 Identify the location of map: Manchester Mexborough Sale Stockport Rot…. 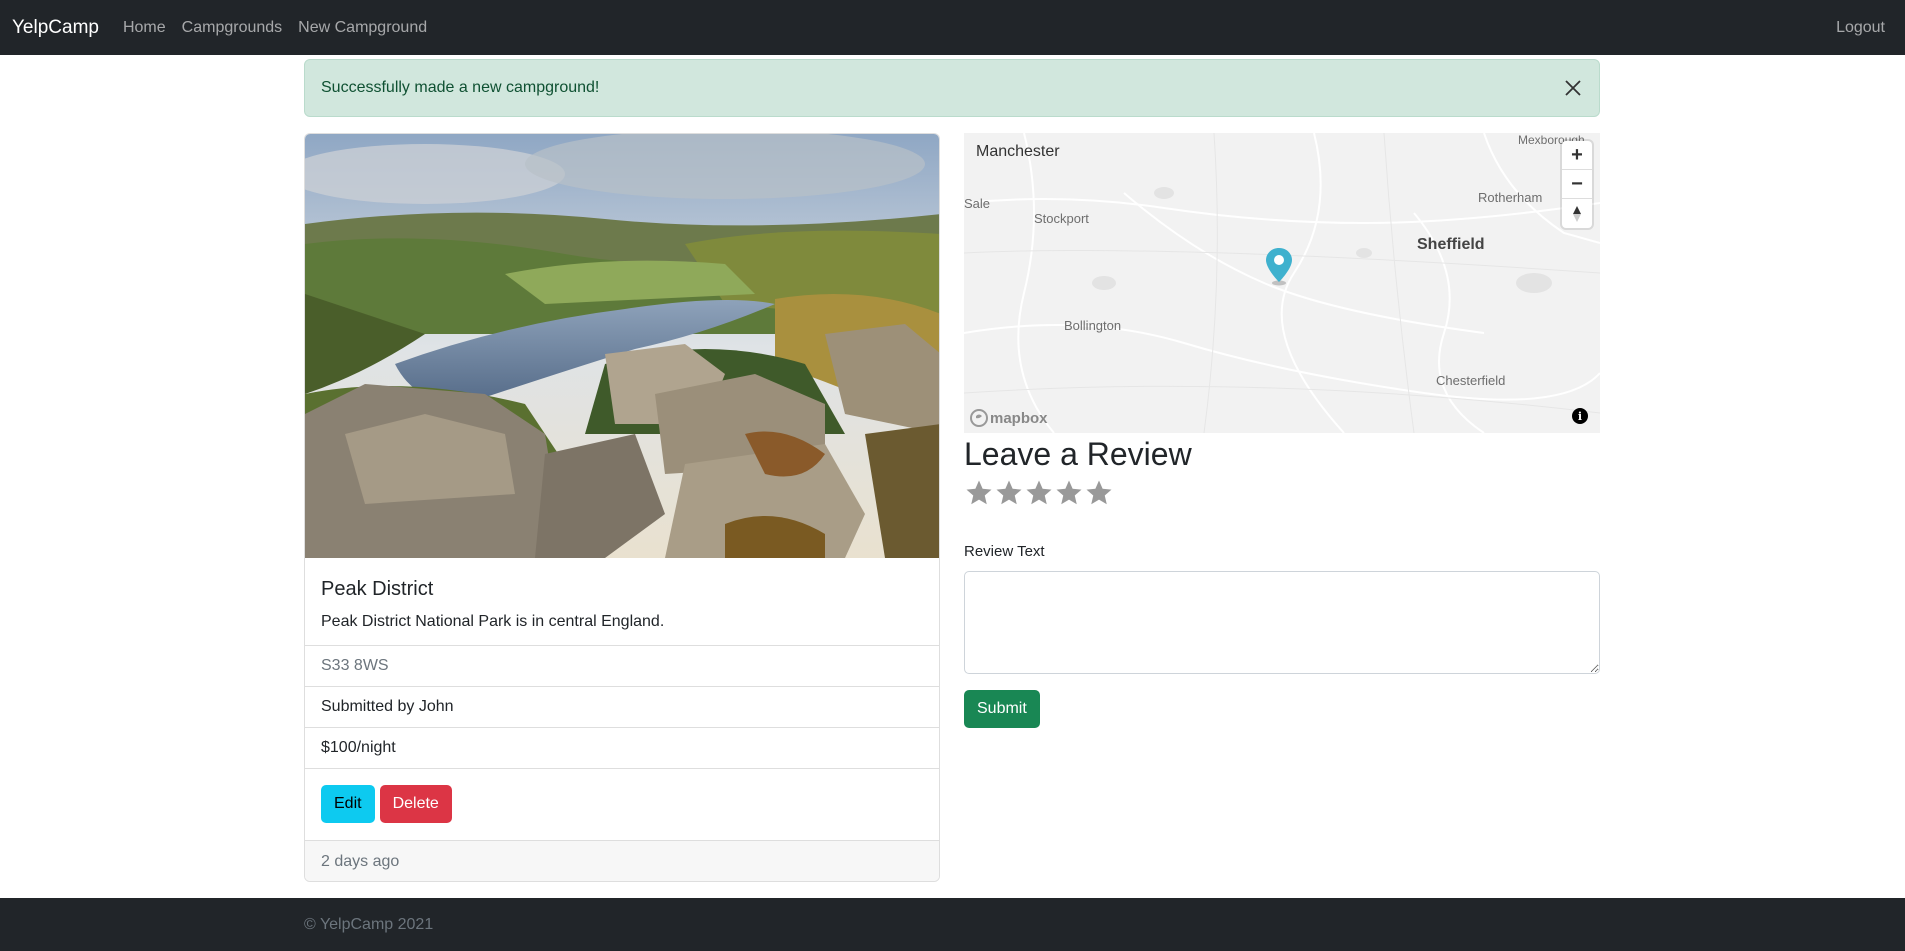
(1282, 283).